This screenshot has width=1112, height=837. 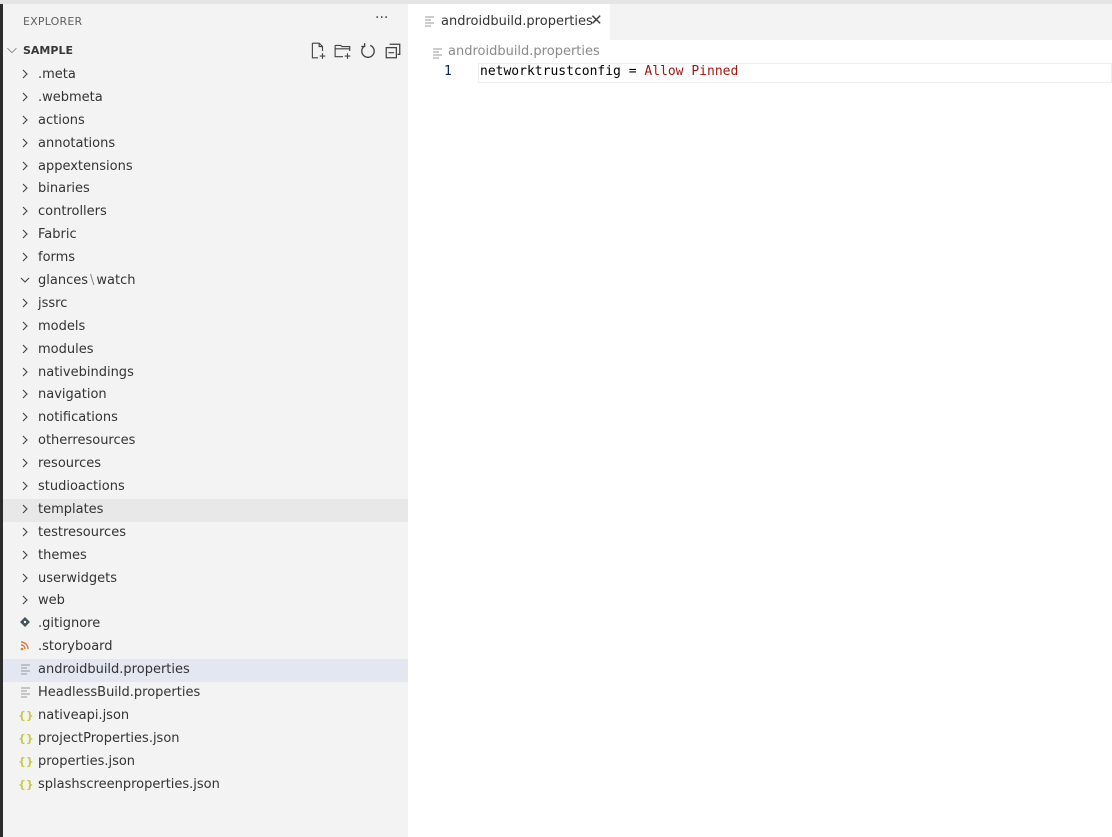 What do you see at coordinates (343, 51) in the screenshot?
I see `new-folder-icon` at bounding box center [343, 51].